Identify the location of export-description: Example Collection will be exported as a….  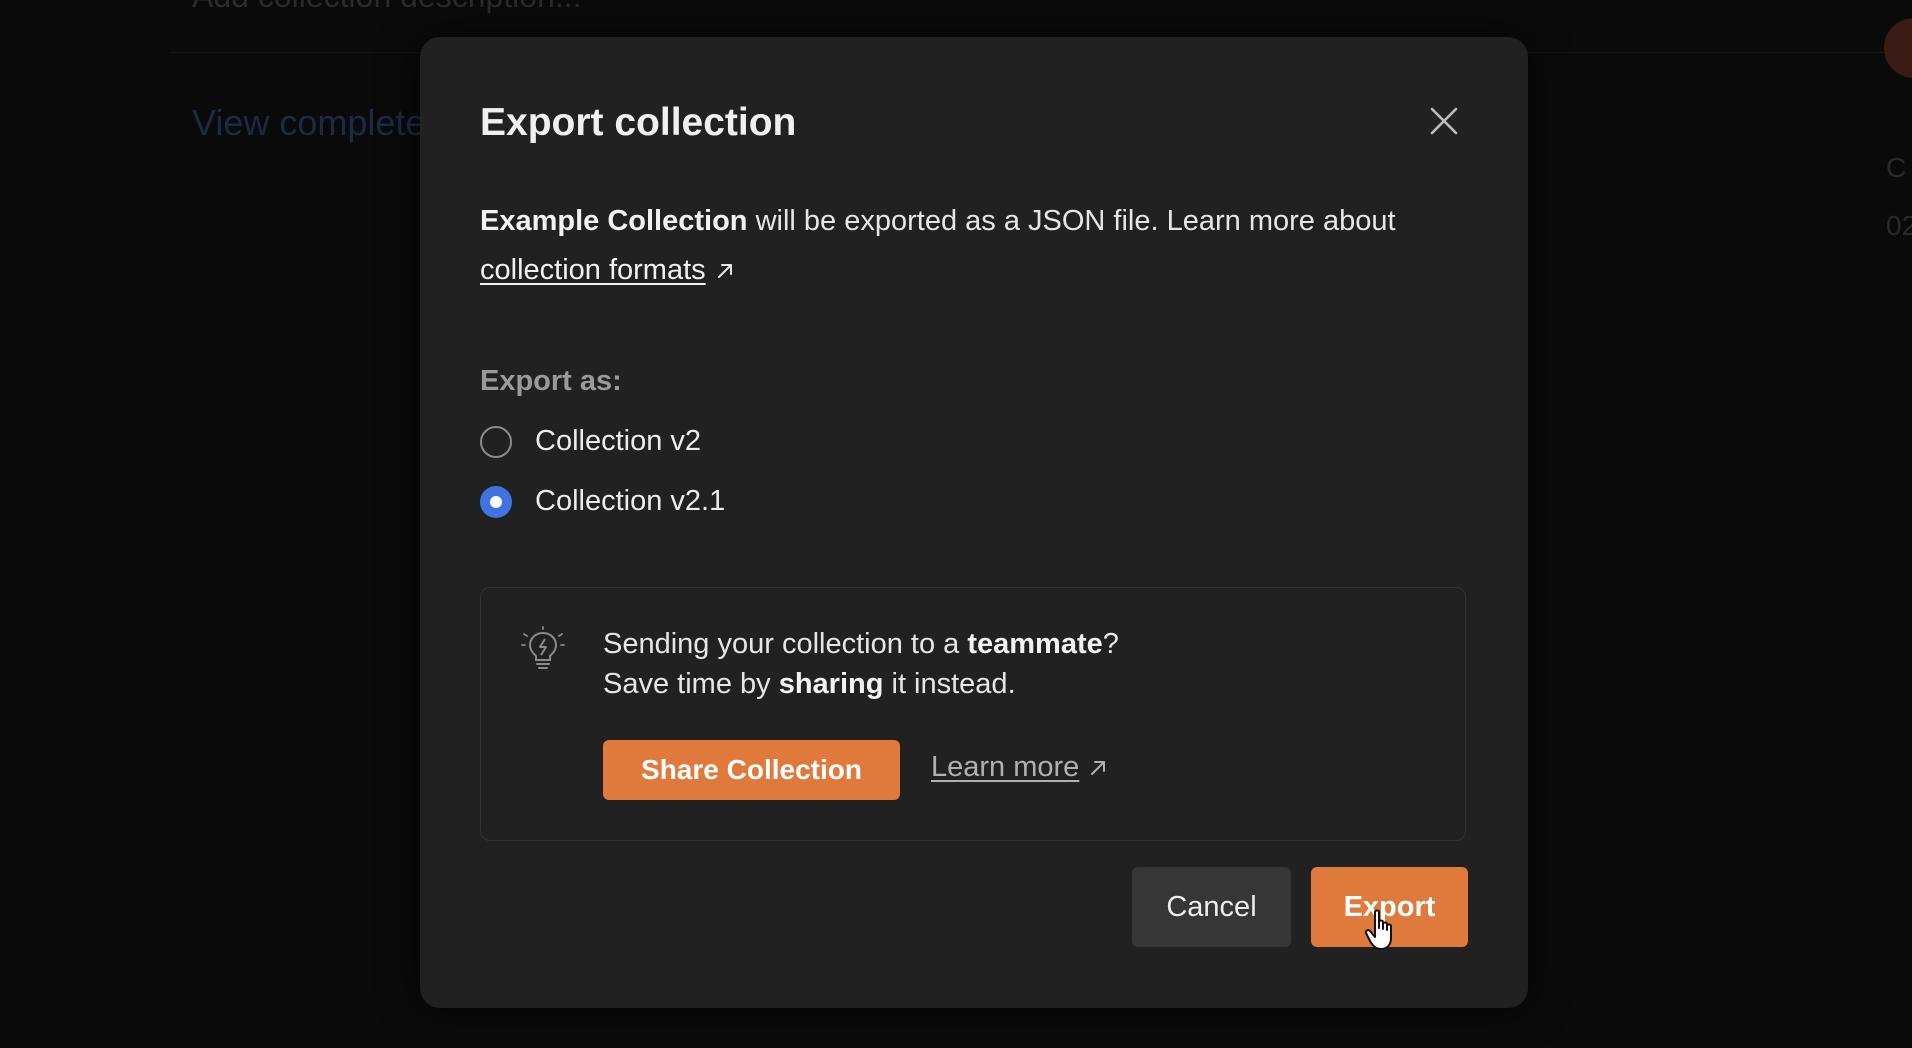
(985, 246).